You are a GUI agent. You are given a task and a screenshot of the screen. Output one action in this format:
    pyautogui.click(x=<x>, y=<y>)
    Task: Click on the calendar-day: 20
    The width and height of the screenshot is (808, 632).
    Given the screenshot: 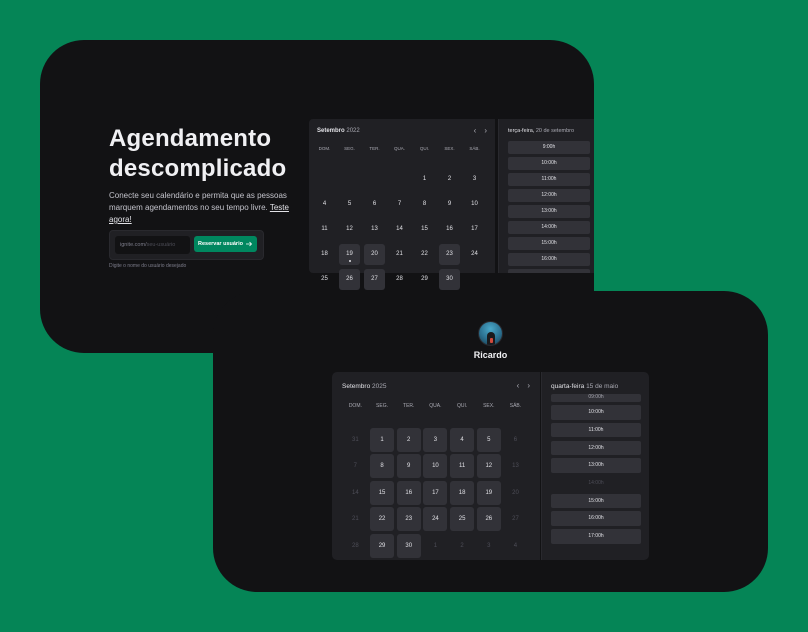 What is the action you would take?
    pyautogui.click(x=374, y=254)
    